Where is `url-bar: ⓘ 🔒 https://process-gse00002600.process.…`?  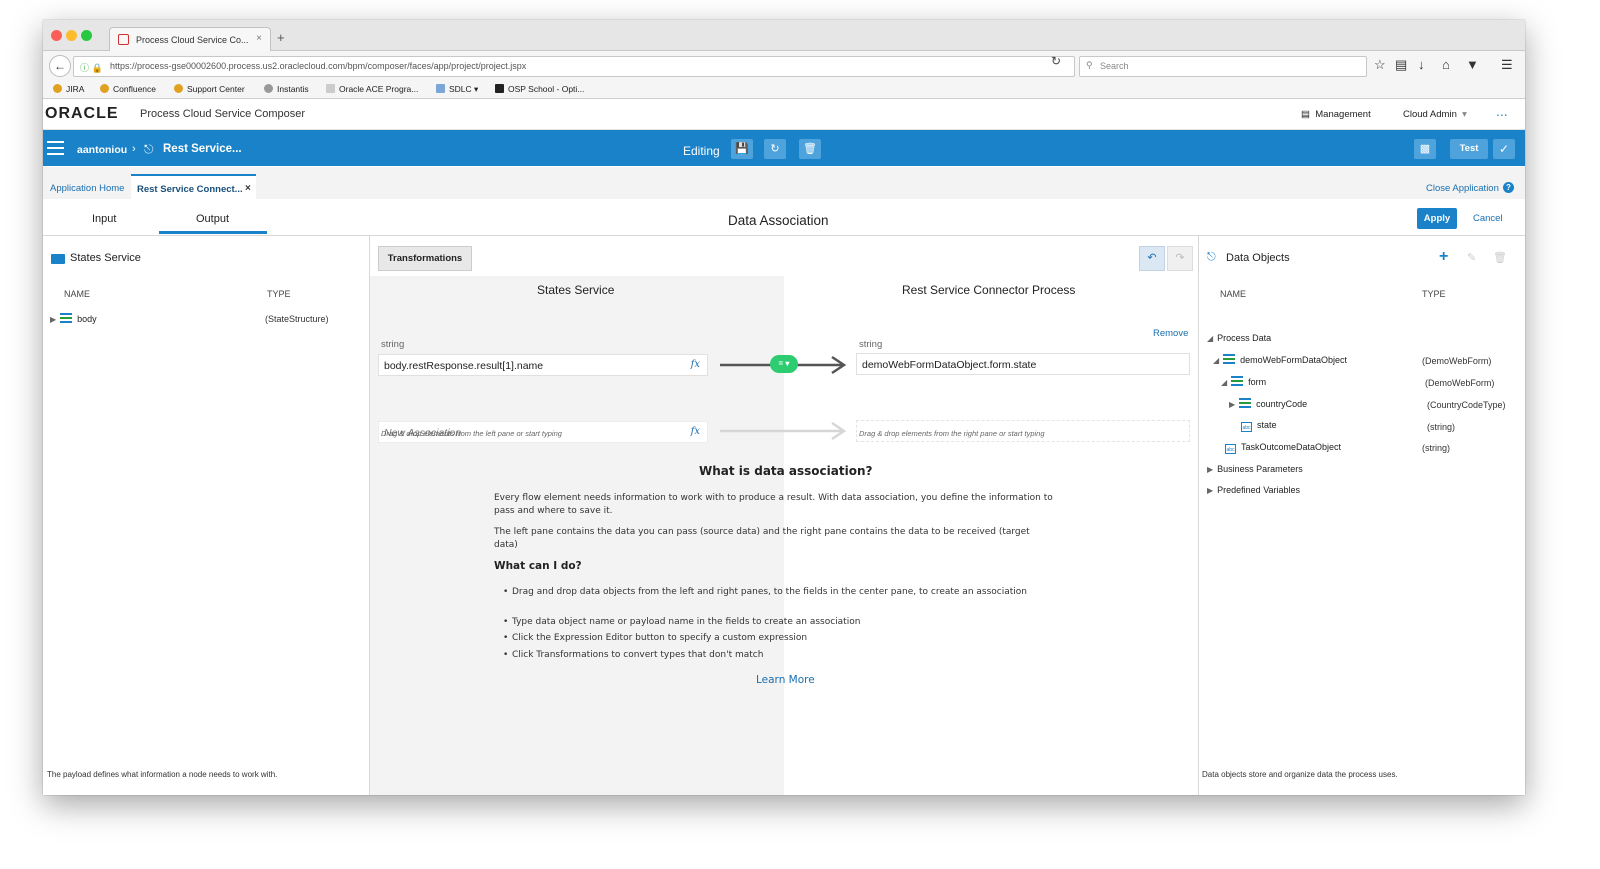
url-bar: ⓘ 🔒 https://process-gse00002600.process.… is located at coordinates (574, 66).